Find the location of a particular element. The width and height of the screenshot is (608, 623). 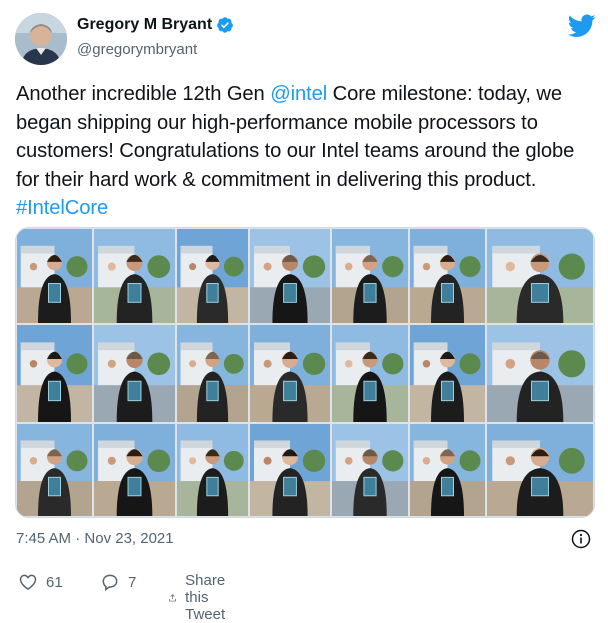

tweet-timestamp: 7:45 AM · Nov 23, 2021 is located at coordinates (95, 538).